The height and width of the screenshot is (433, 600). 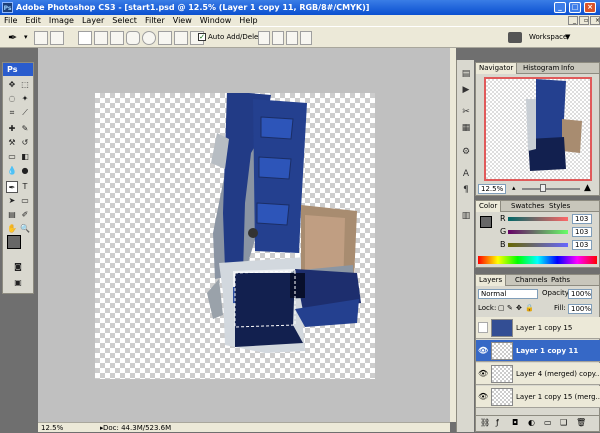 What do you see at coordinates (216, 20) in the screenshot?
I see `menu-window: Window` at bounding box center [216, 20].